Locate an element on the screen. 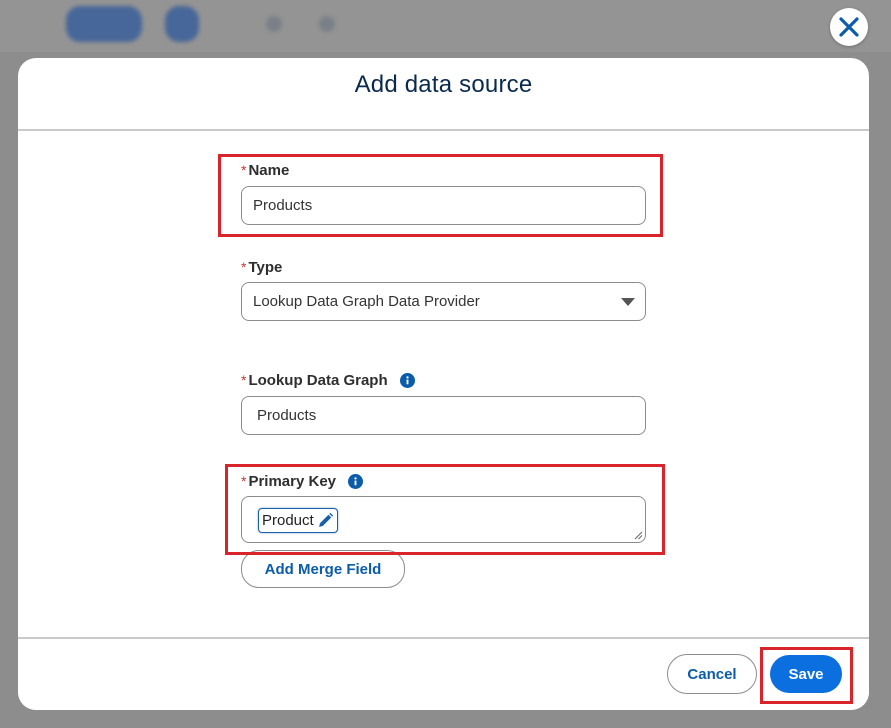  lookup-data-graph-input: Products is located at coordinates (443, 415).